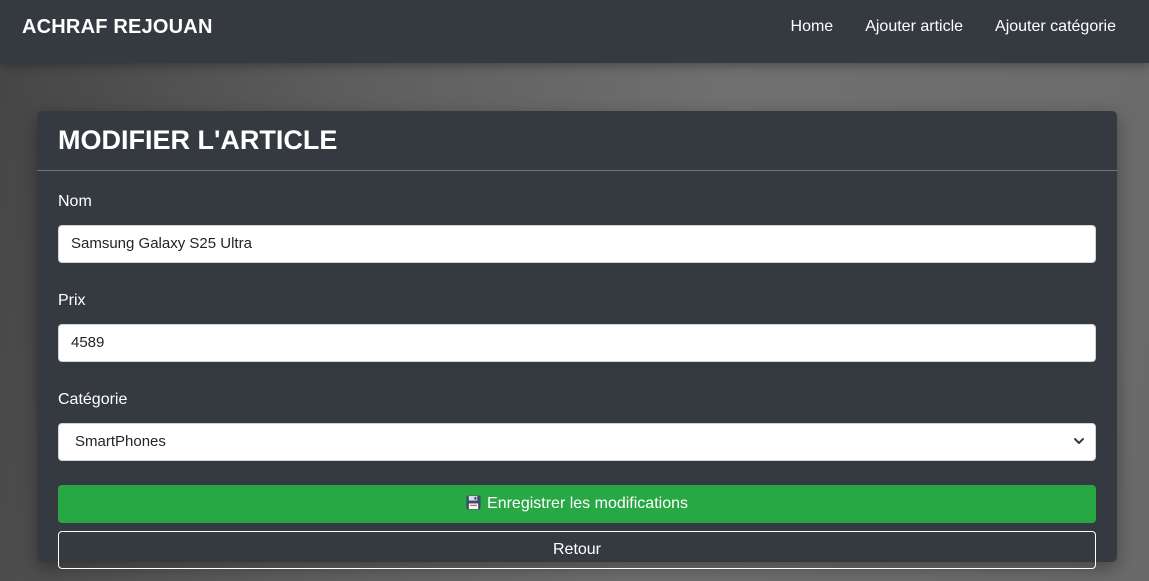  Describe the element at coordinates (812, 27) in the screenshot. I see `nav-link-home: Home` at that location.